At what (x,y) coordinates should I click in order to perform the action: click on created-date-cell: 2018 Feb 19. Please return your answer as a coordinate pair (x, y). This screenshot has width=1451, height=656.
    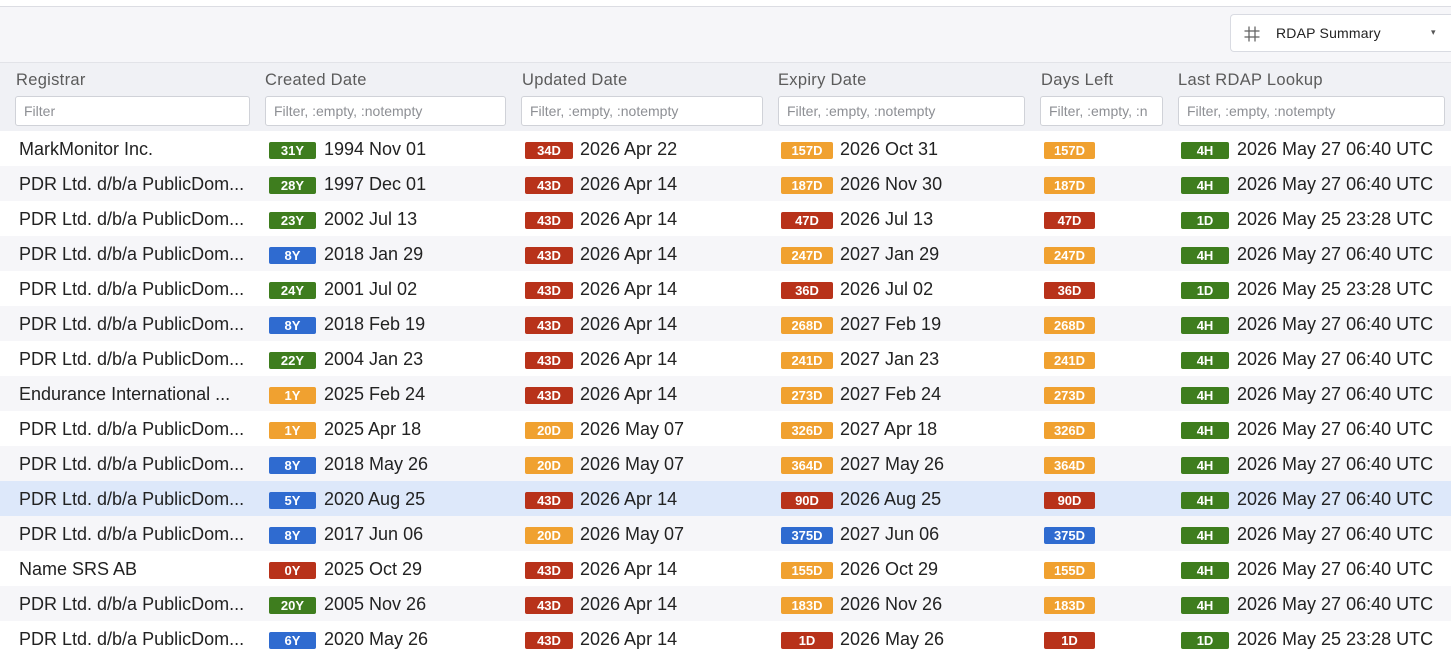
    Looking at the image, I should click on (375, 324).